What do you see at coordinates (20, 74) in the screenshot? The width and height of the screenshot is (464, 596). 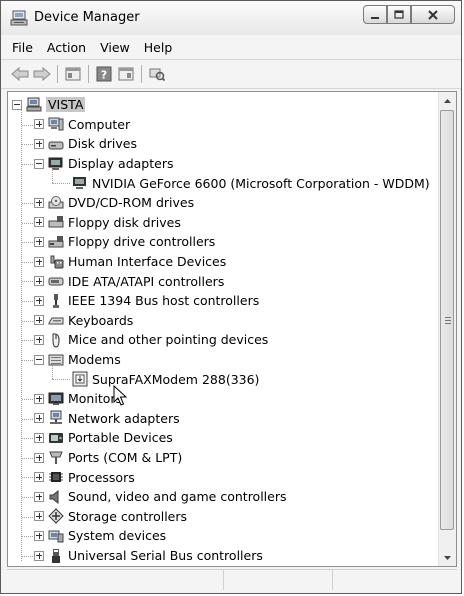 I see `back-button` at bounding box center [20, 74].